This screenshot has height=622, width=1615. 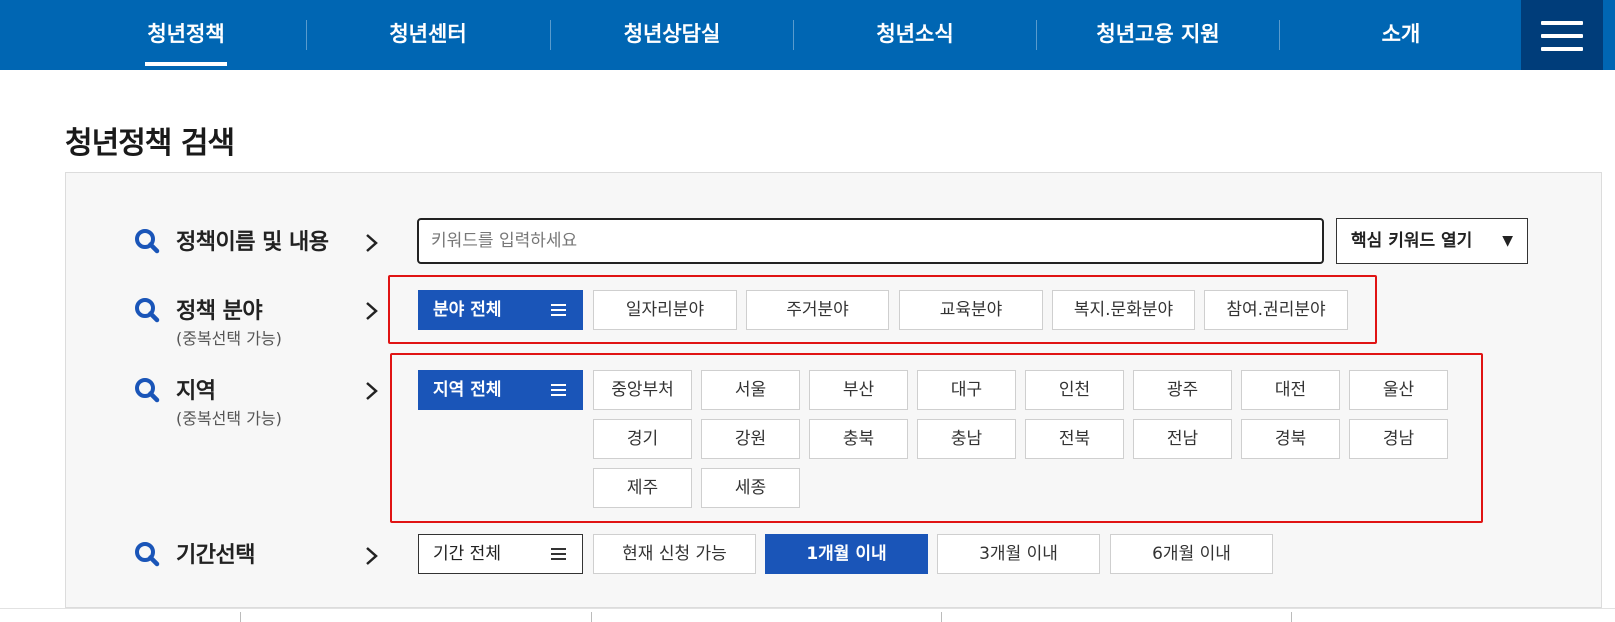 I want to click on period-option-now: 현재 신청 가능, so click(x=674, y=554).